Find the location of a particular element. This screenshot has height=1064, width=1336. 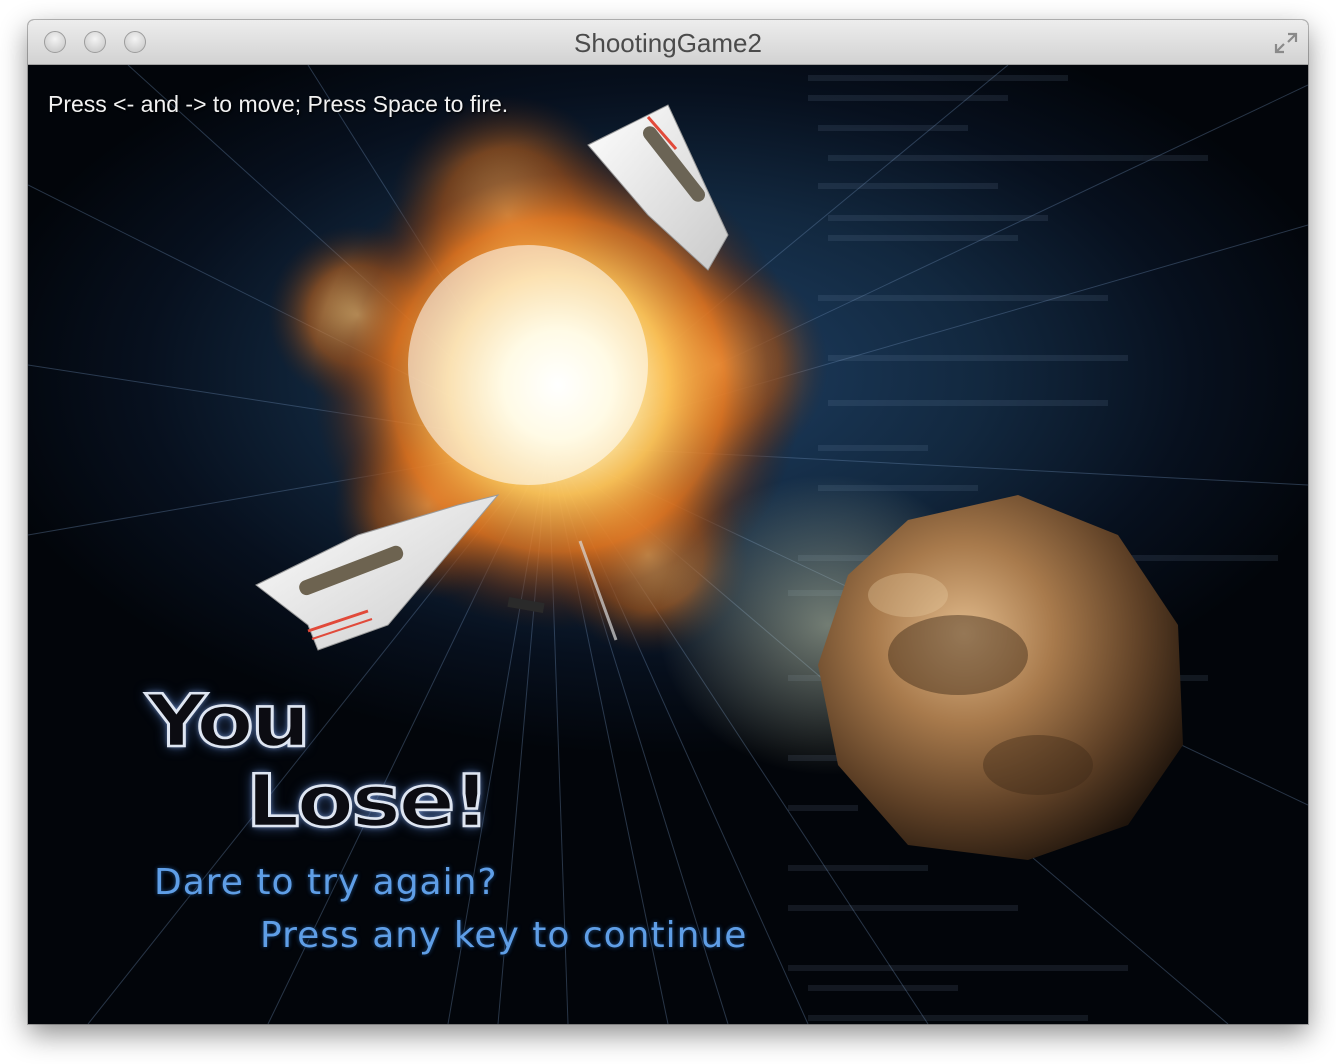

result-you: You is located at coordinates (229, 721).